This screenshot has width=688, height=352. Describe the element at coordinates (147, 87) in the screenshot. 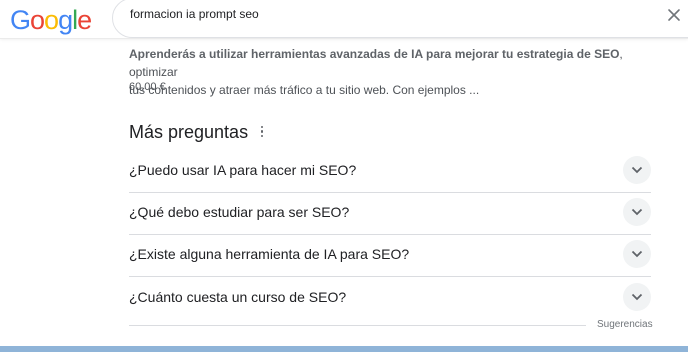

I see `price-label: 60,00 €` at that location.